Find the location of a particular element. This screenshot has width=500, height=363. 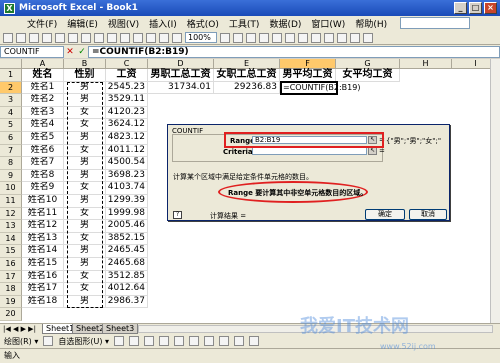

salary-cell: 3529.11 is located at coordinates (127, 100).